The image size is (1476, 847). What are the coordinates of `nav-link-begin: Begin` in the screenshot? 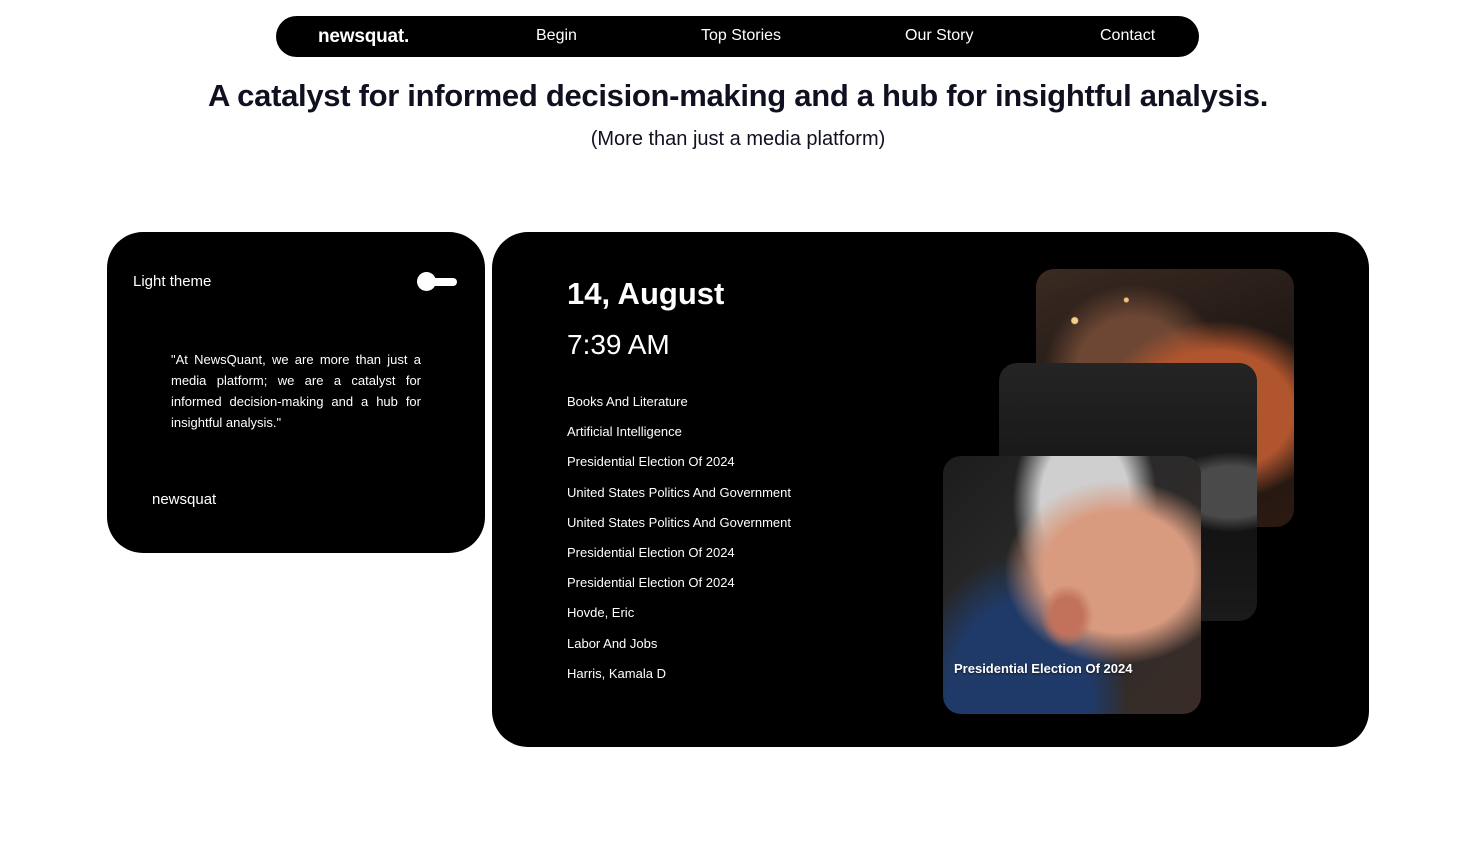 It's located at (556, 36).